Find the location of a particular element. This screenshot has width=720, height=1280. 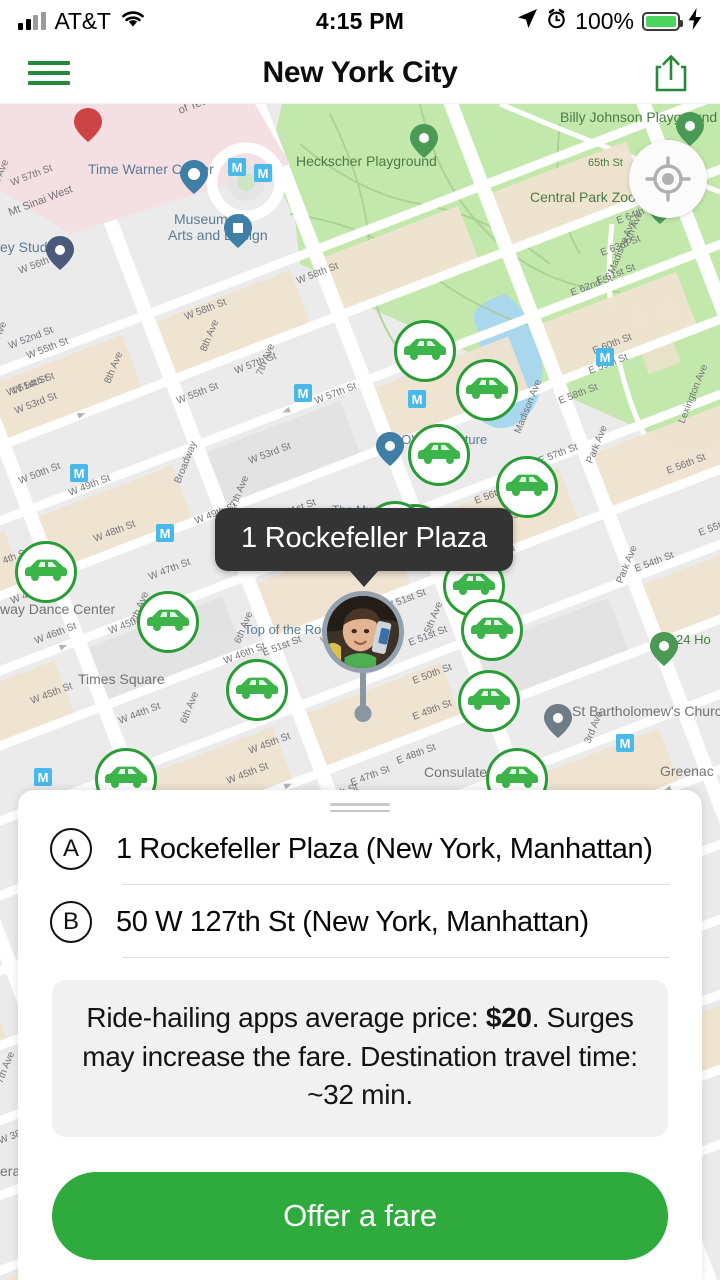

svg-text: 65th St is located at coordinates (605, 163).